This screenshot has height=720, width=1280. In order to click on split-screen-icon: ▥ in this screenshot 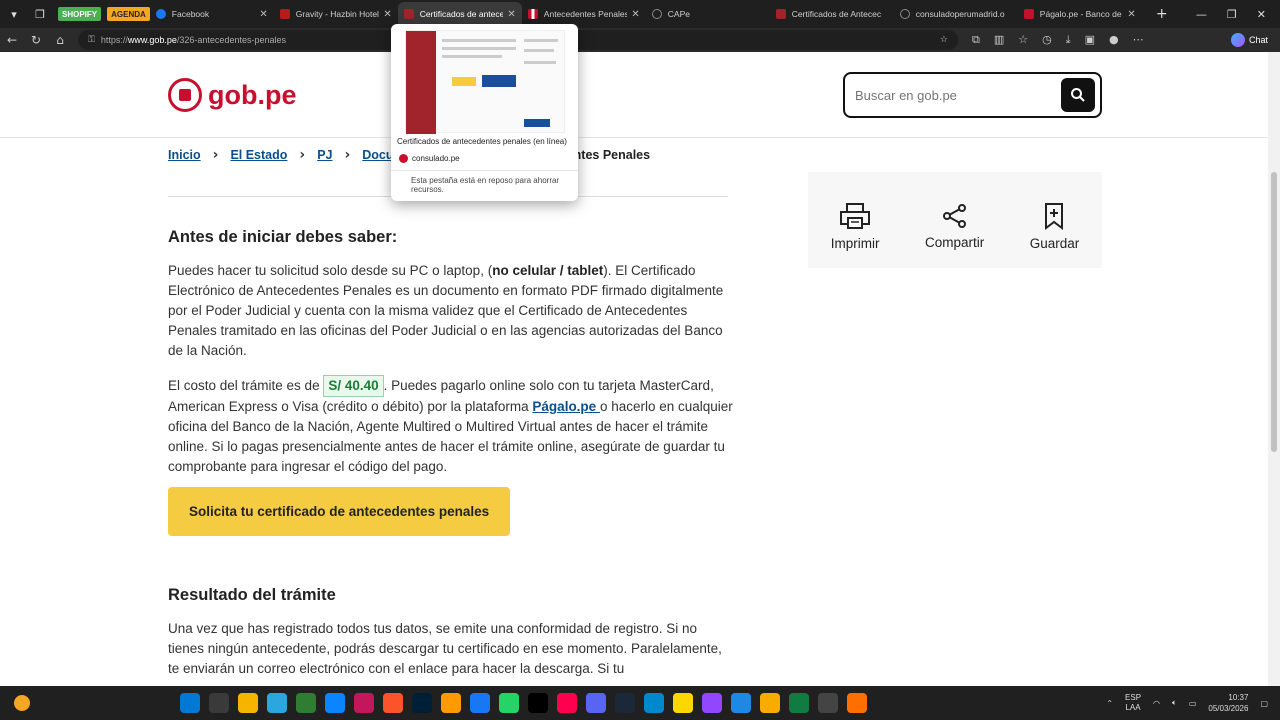, I will do `click(999, 40)`.